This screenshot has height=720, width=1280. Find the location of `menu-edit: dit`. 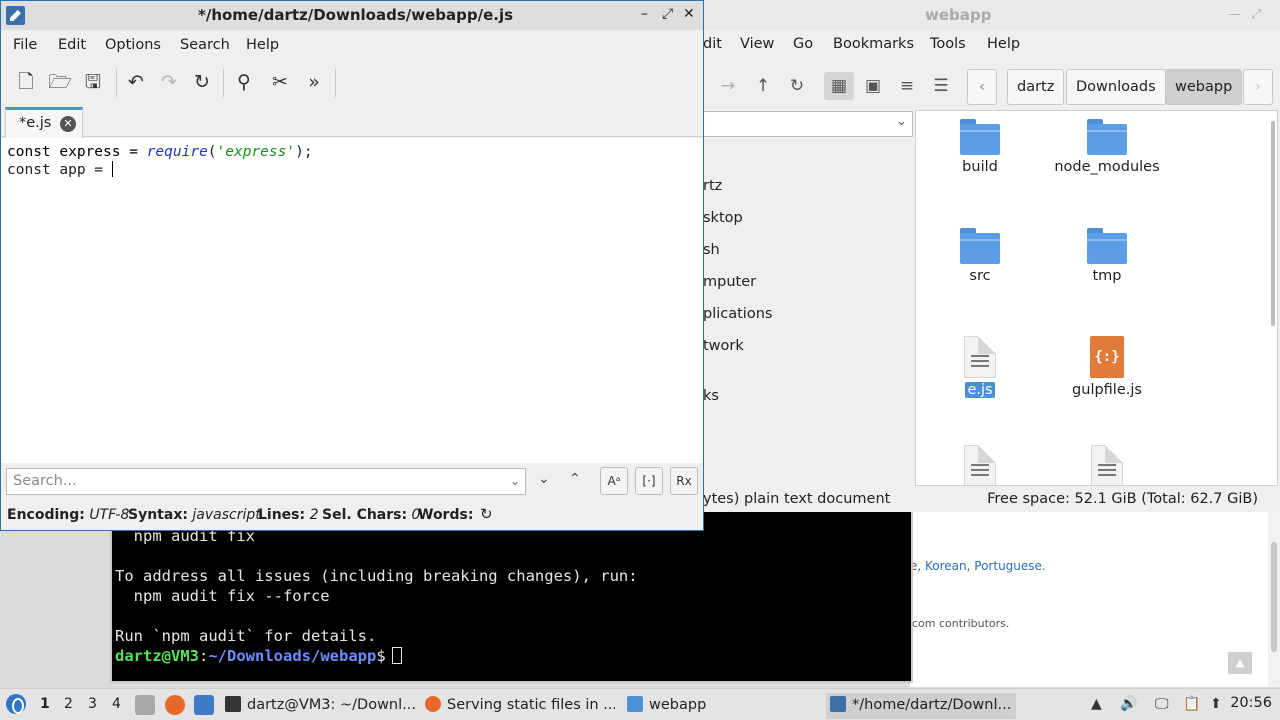

menu-edit: dit is located at coordinates (712, 44).